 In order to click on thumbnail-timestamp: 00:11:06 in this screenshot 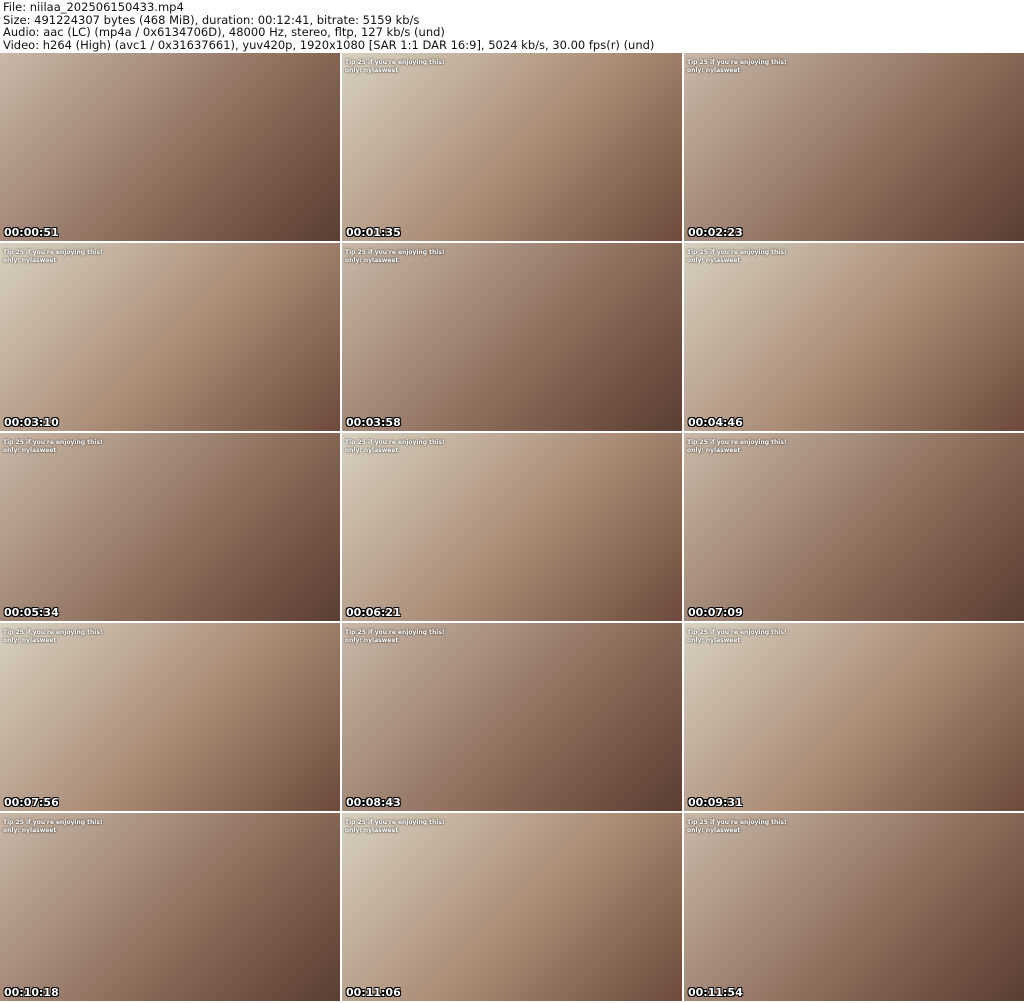, I will do `click(373, 992)`.